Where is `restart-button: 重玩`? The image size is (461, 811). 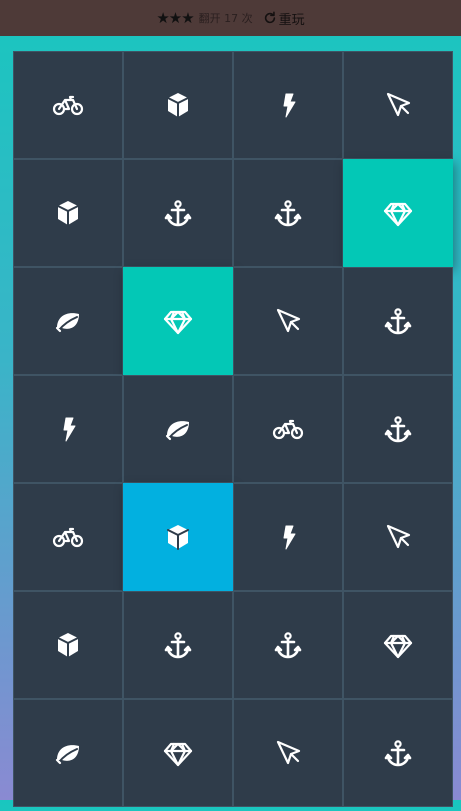
restart-button: 重玩 is located at coordinates (284, 18).